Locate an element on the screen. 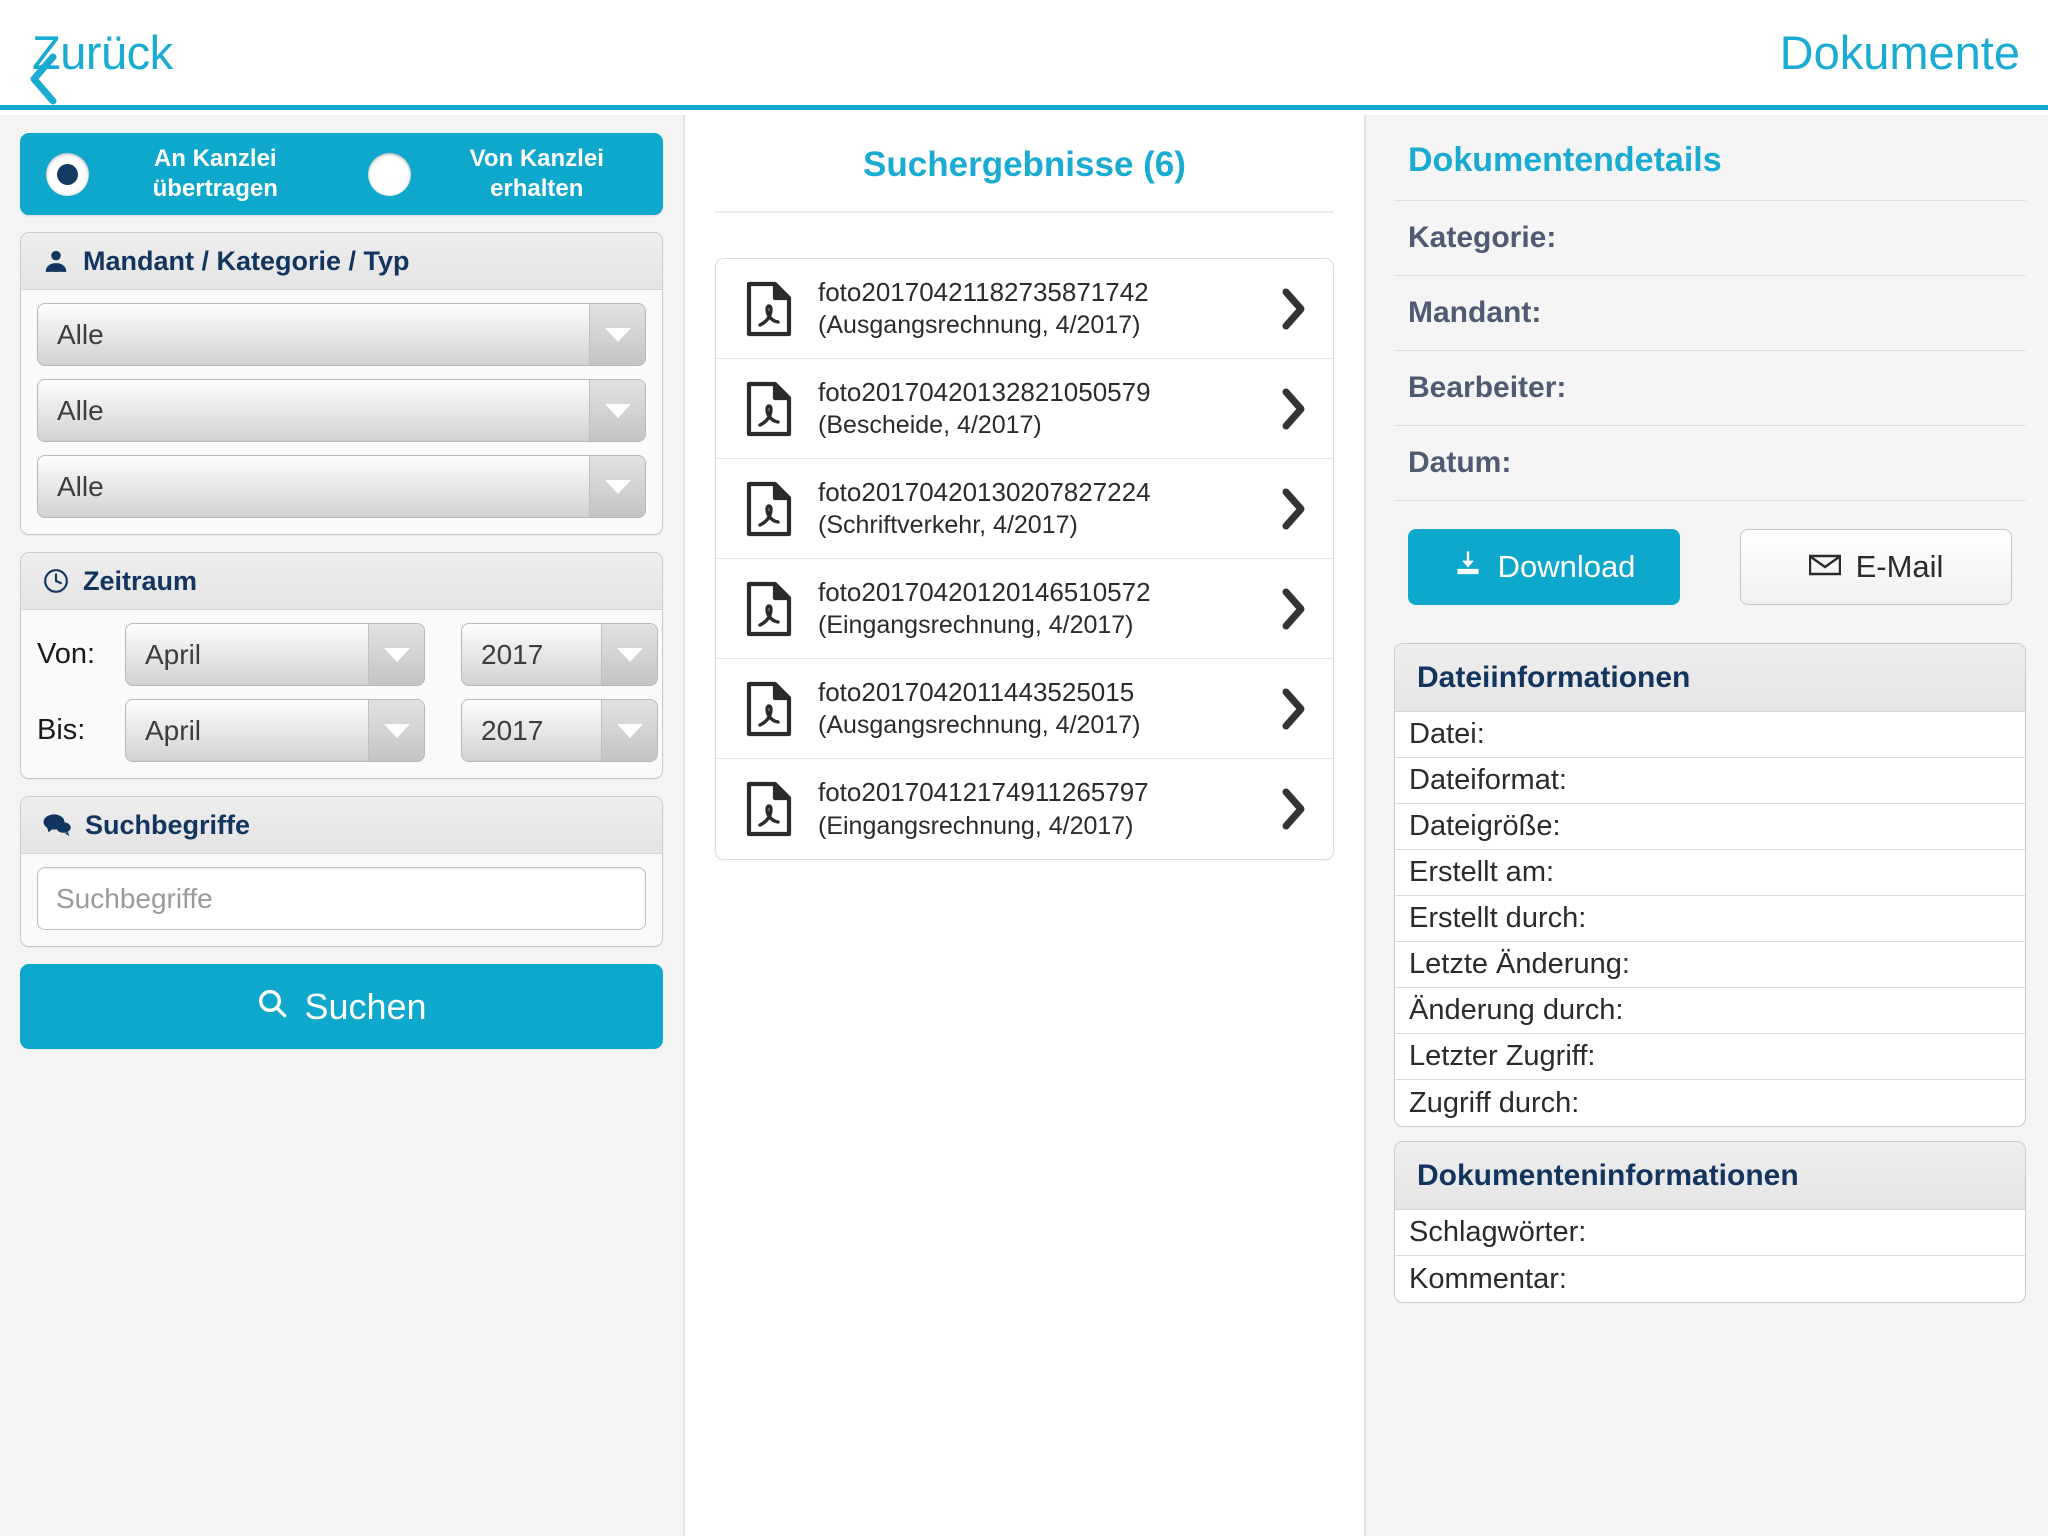 This screenshot has width=2048, height=1536. label-line-1: An Kanzlei is located at coordinates (215, 159).